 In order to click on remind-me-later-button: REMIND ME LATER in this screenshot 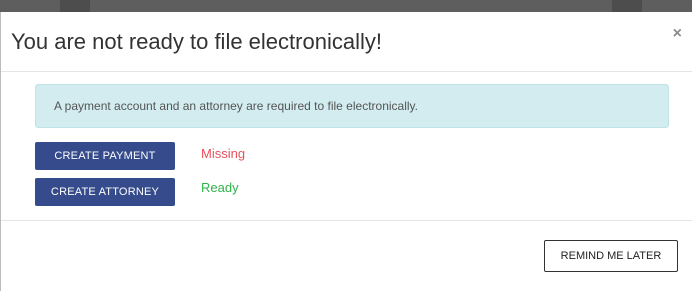, I will do `click(611, 256)`.